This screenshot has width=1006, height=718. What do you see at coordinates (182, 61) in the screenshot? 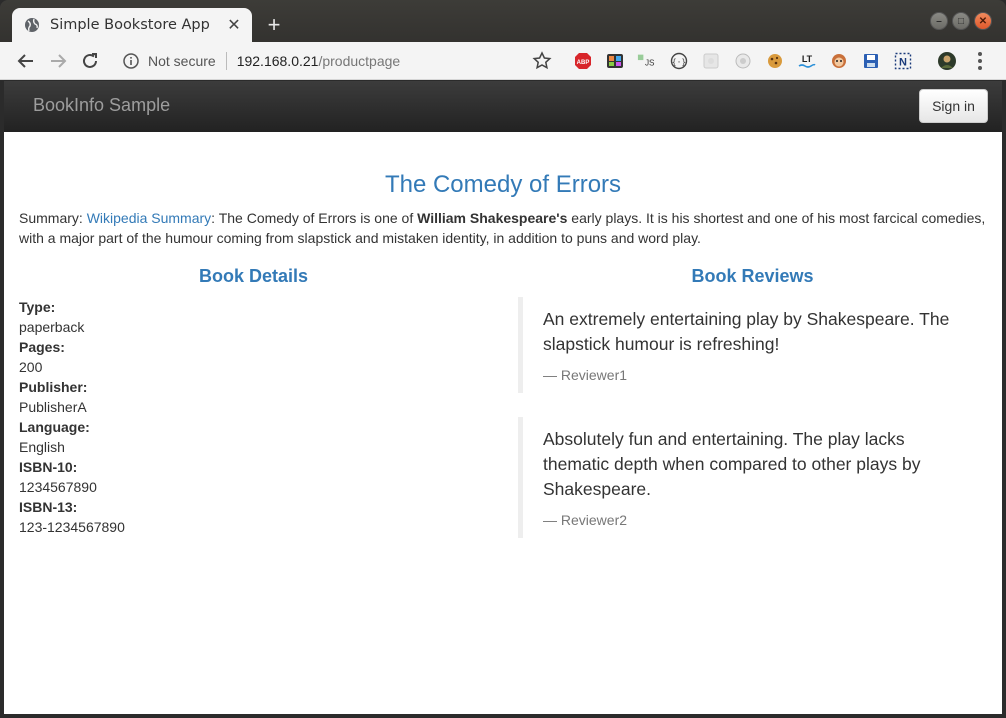
I see `security-label: Not secure` at bounding box center [182, 61].